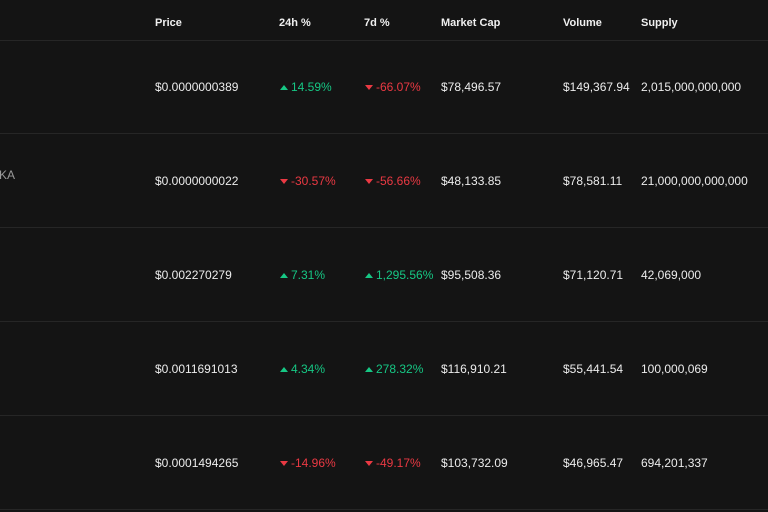  Describe the element at coordinates (308, 369) in the screenshot. I see `change-24h-cell-value: 4.34%` at that location.